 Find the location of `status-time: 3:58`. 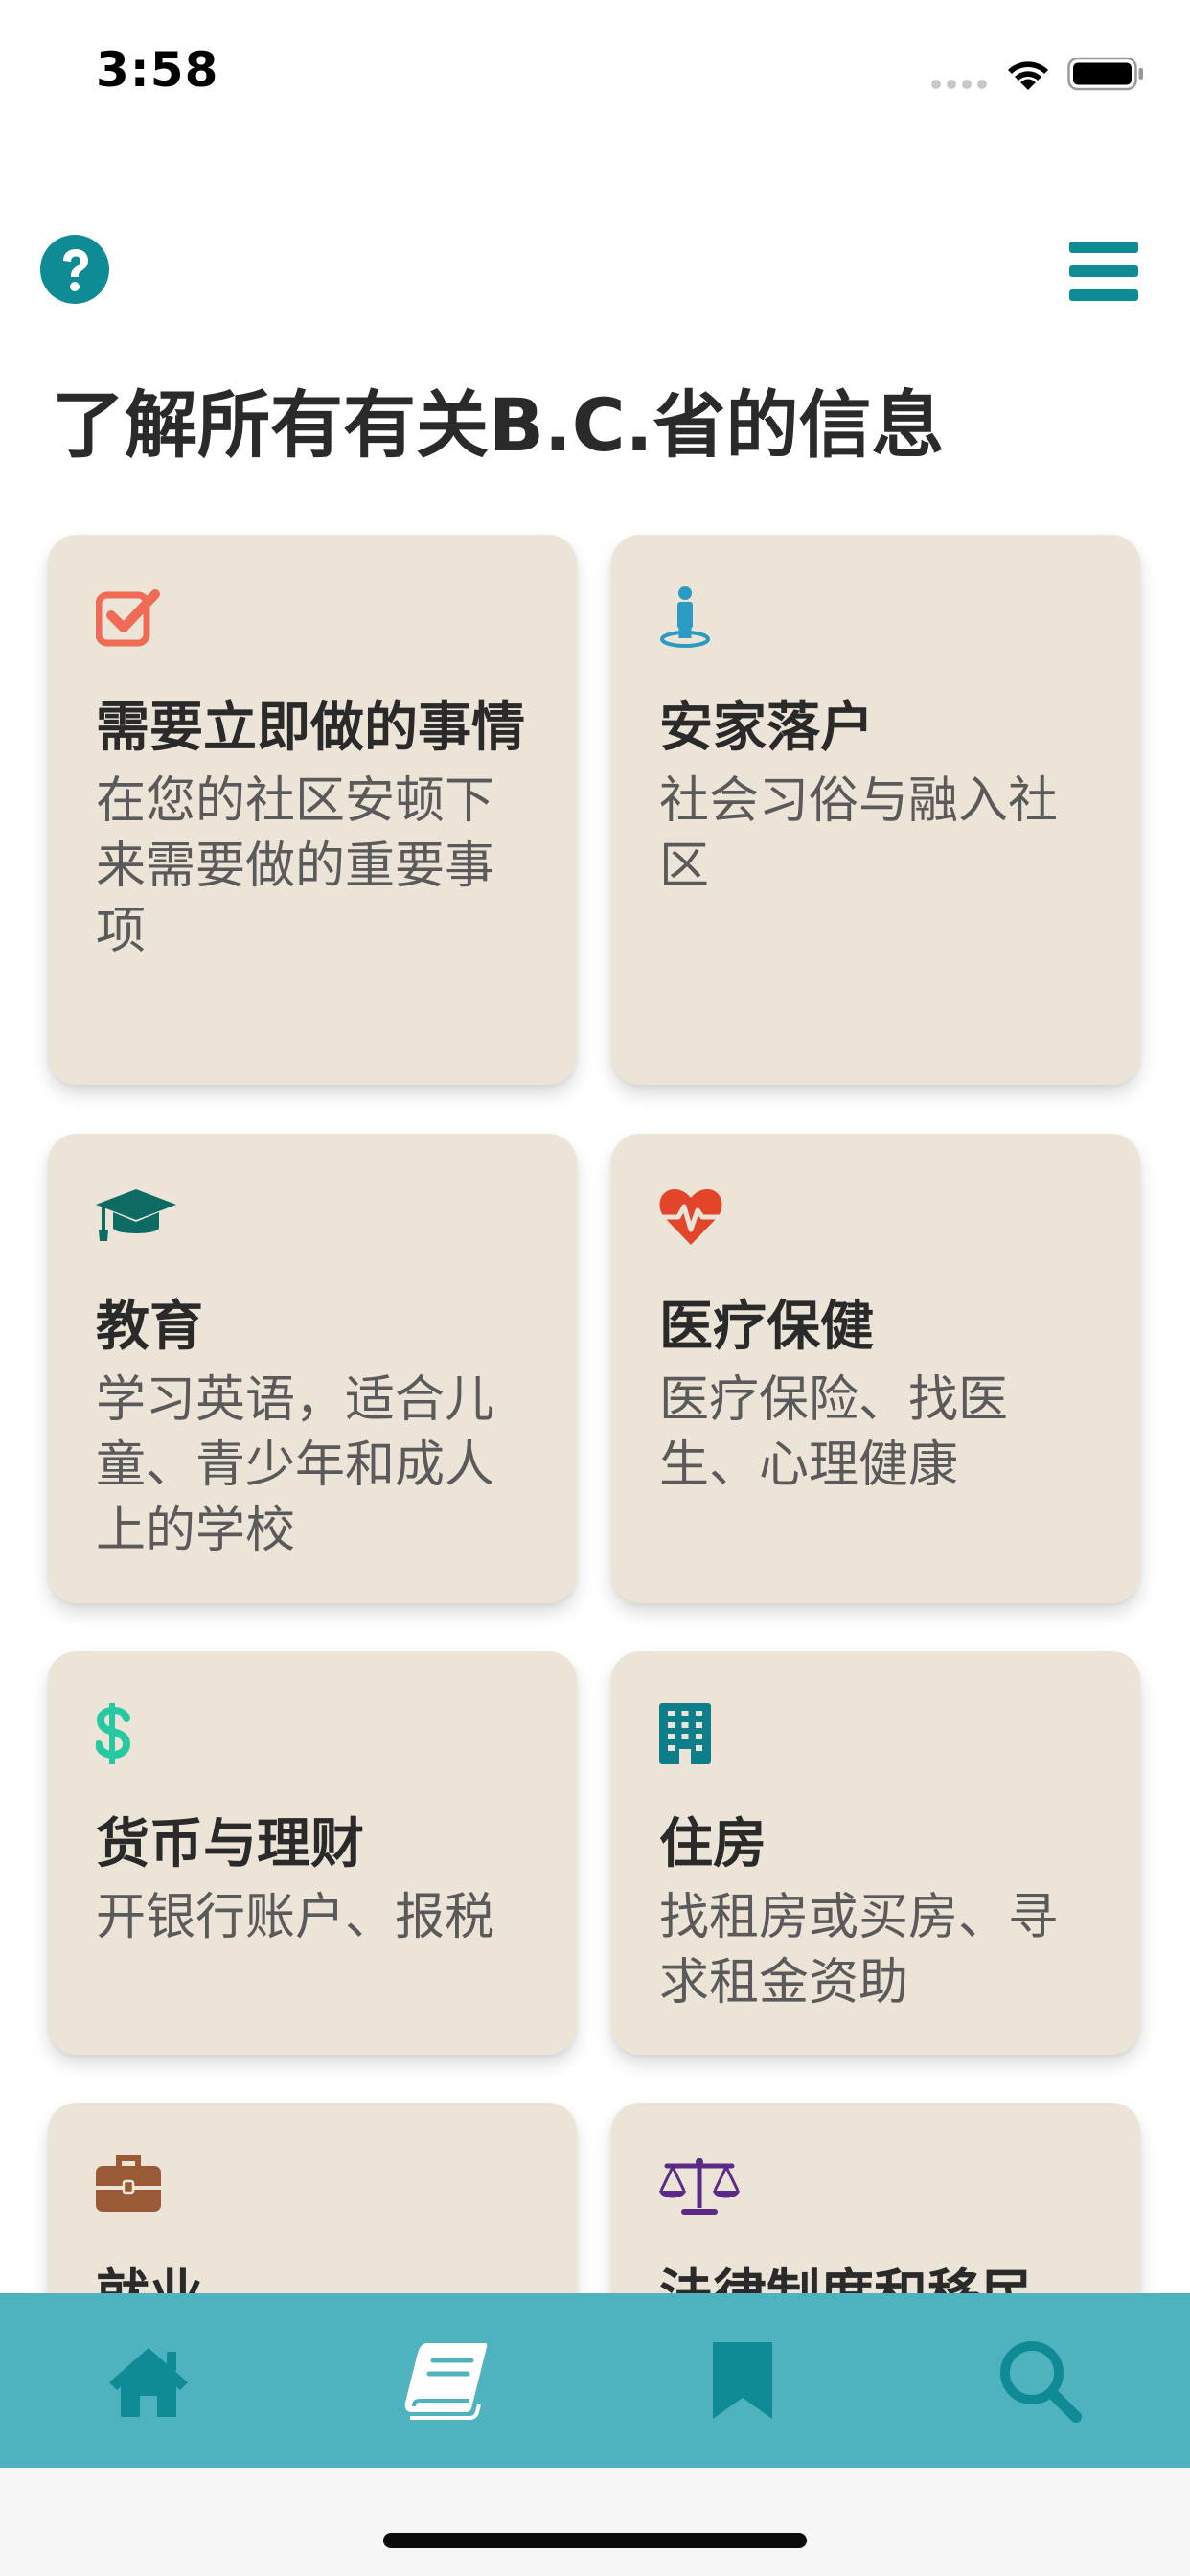

status-time: 3:58 is located at coordinates (158, 70).